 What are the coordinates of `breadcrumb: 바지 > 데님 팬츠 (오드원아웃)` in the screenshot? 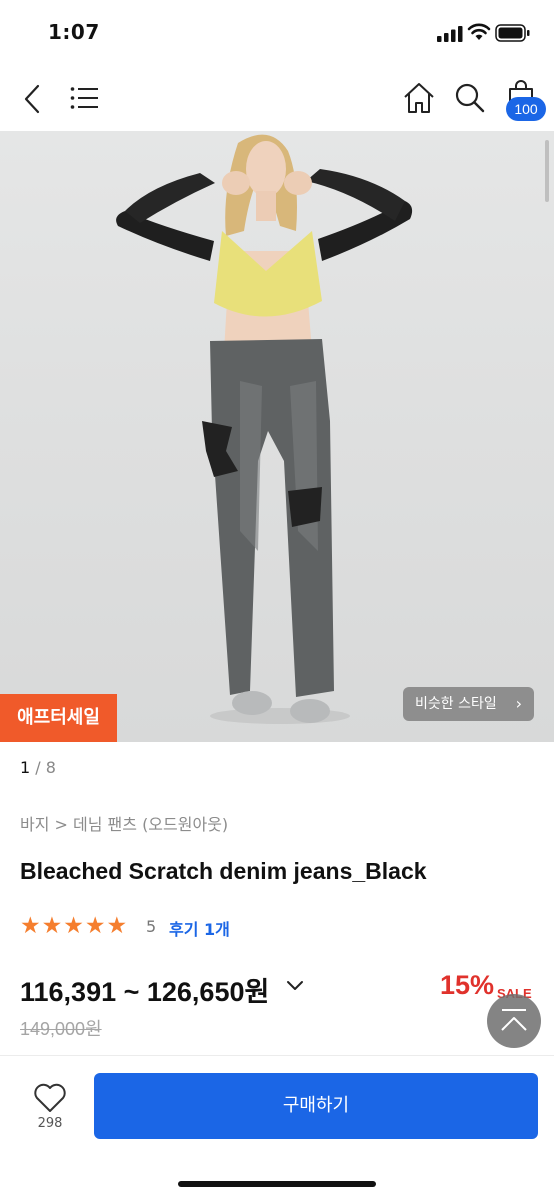 It's located at (124, 823).